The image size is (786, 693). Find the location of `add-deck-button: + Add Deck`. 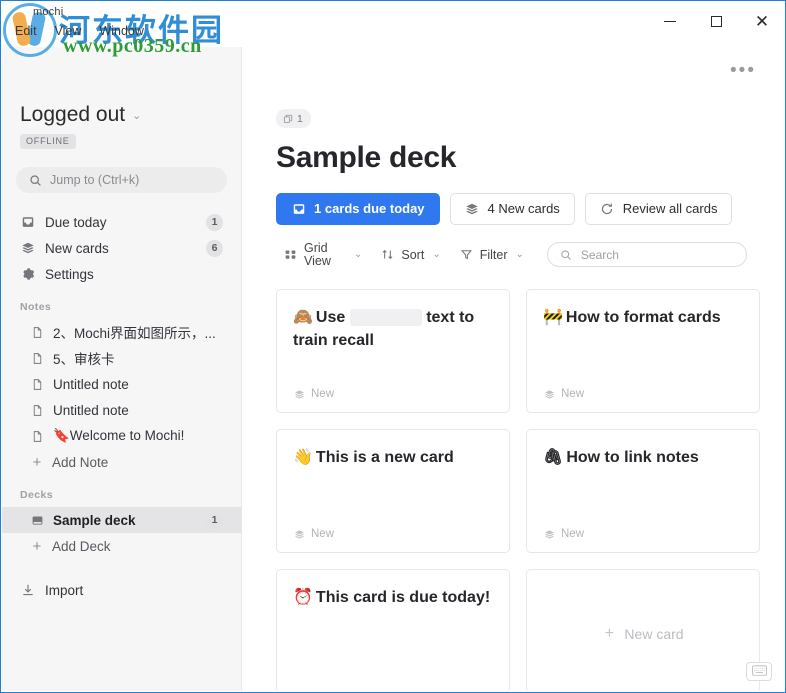

add-deck-button: + Add Deck is located at coordinates (121, 546).